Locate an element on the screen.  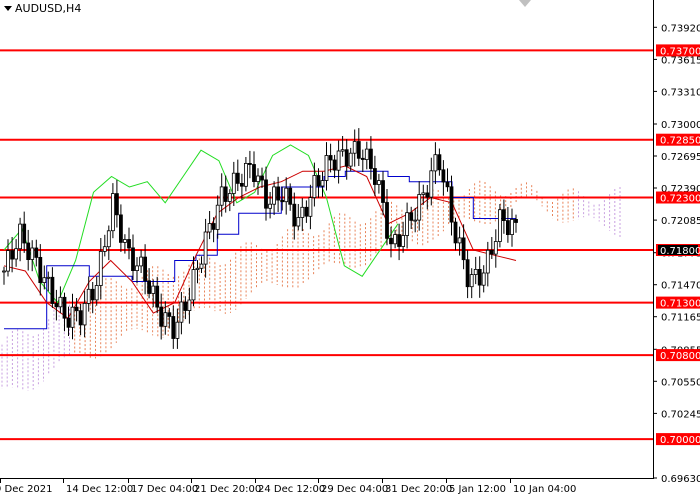
dropdown-arrow-icon is located at coordinates (8, 8).